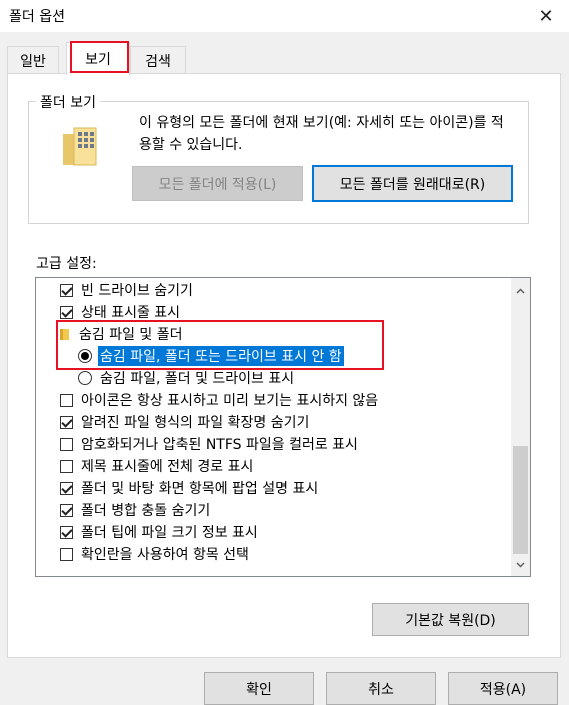 The width and height of the screenshot is (569, 705). I want to click on restore-defaults-button: 기본값 복원(D), so click(450, 619).